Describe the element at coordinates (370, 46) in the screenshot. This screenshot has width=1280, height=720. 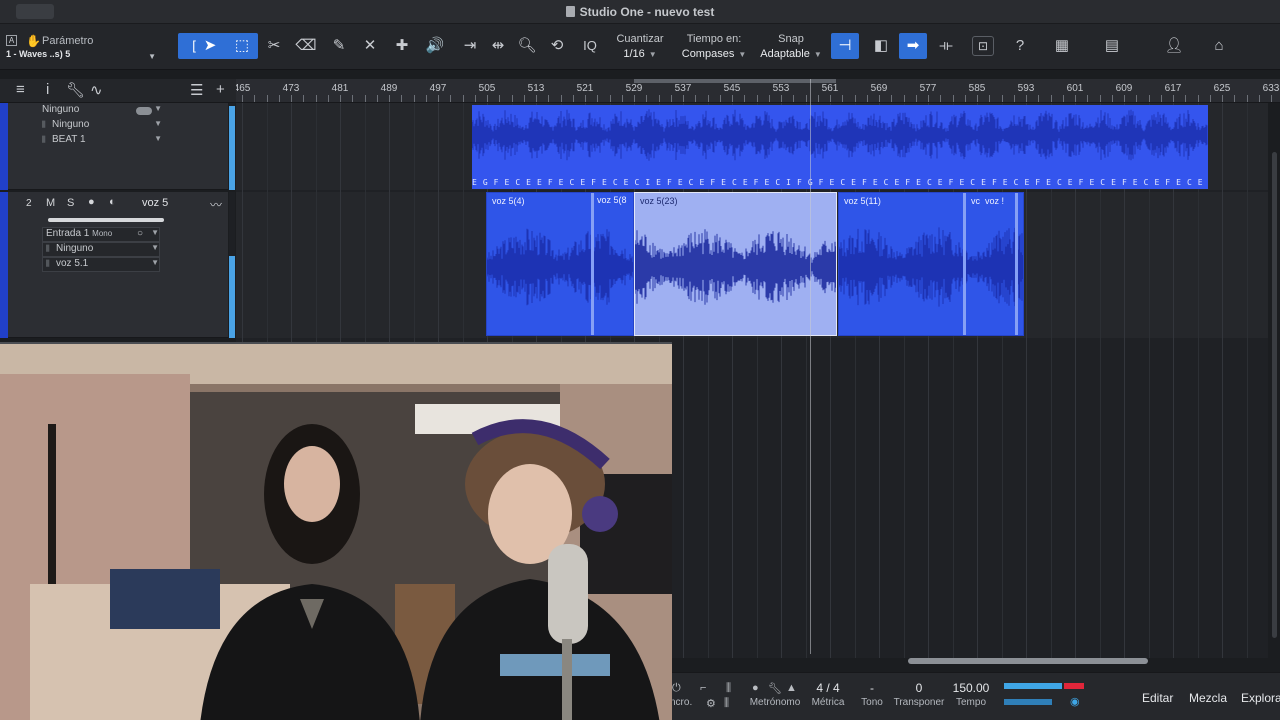
I see `mute-tool-icon: ✕` at that location.